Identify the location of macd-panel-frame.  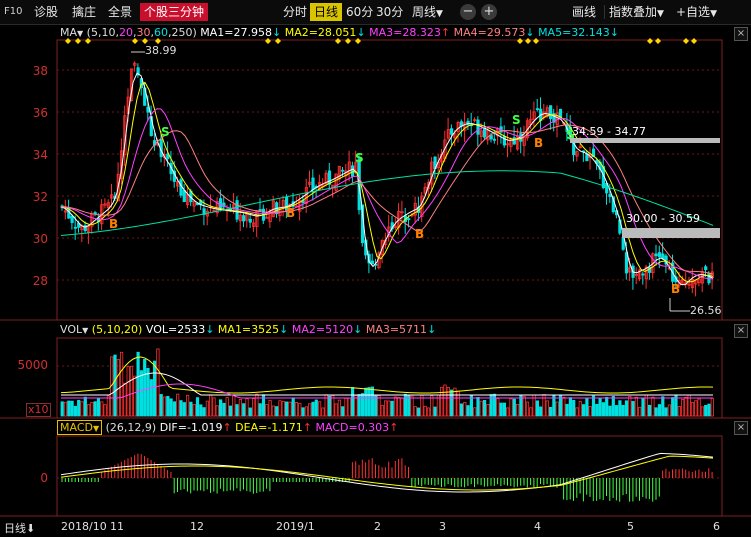
(389, 476).